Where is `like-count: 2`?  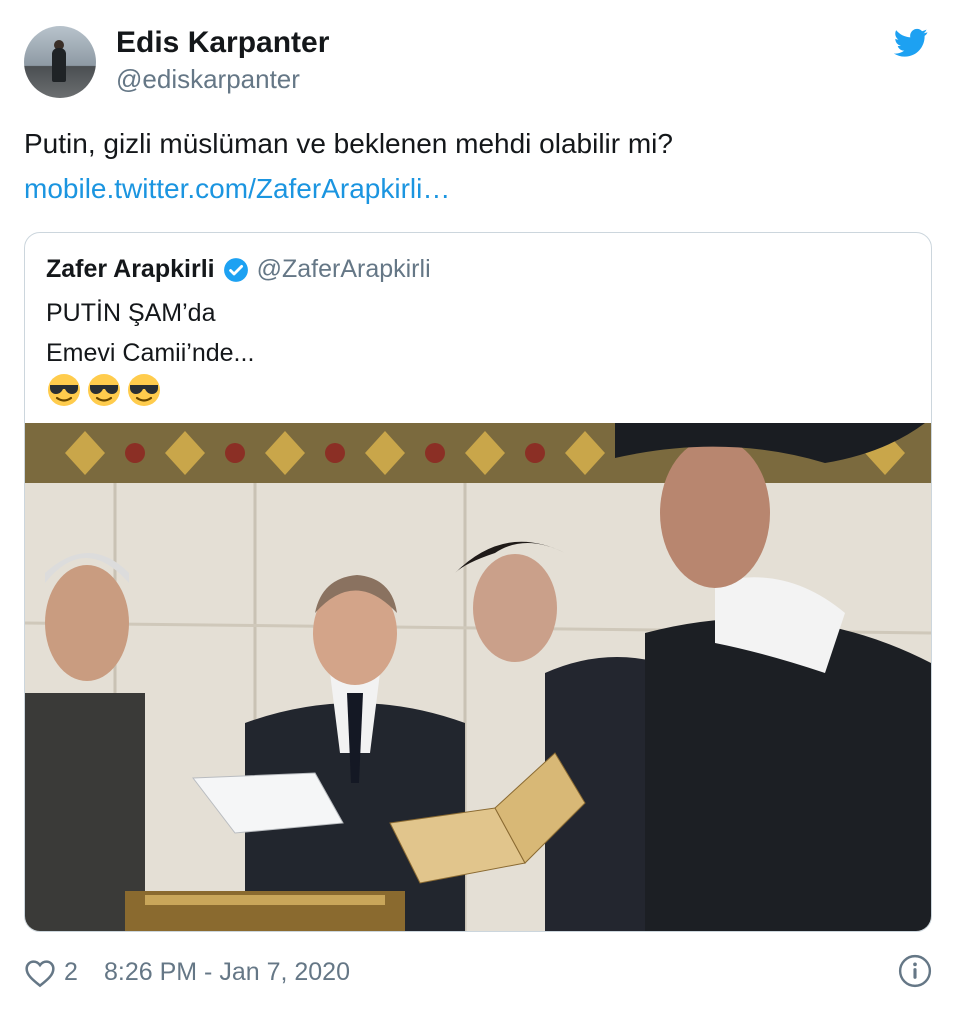 like-count: 2 is located at coordinates (71, 972).